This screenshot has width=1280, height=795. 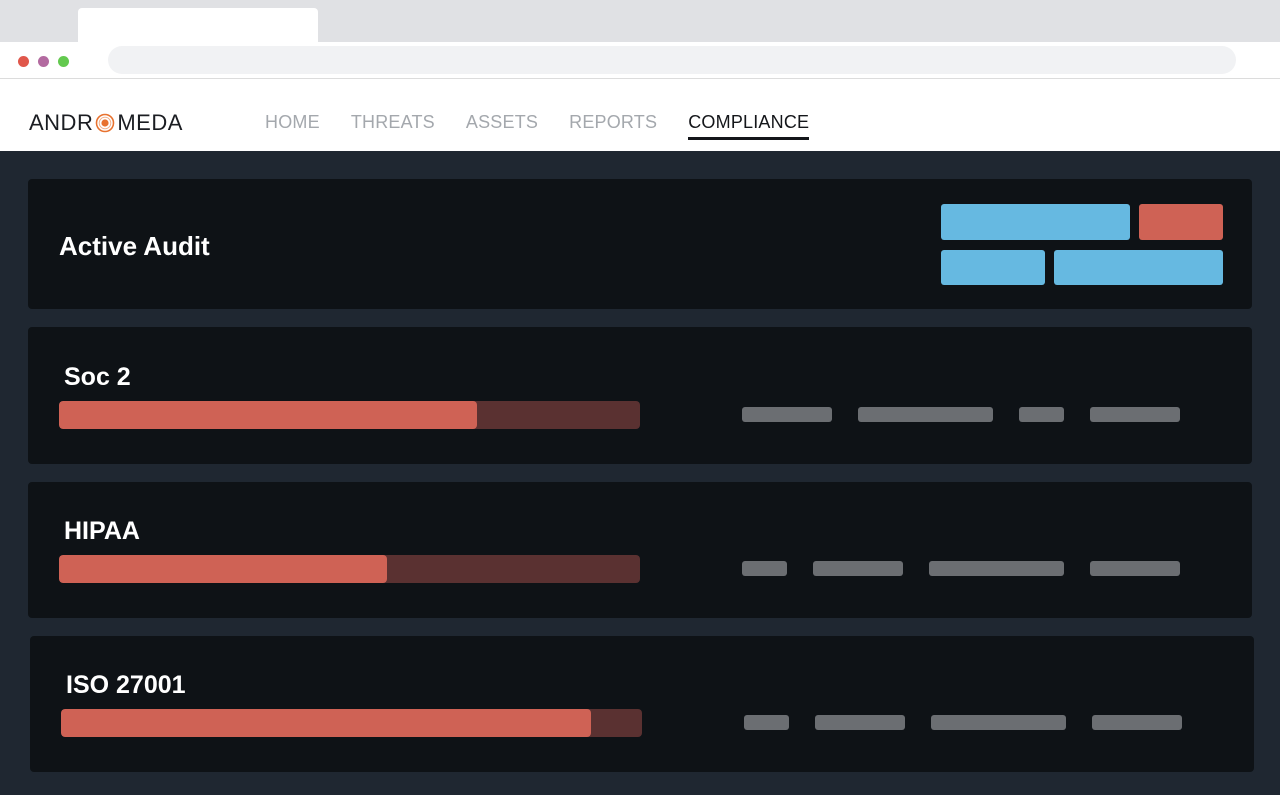 What do you see at coordinates (640, 21) in the screenshot?
I see `browser-tabstrip` at bounding box center [640, 21].